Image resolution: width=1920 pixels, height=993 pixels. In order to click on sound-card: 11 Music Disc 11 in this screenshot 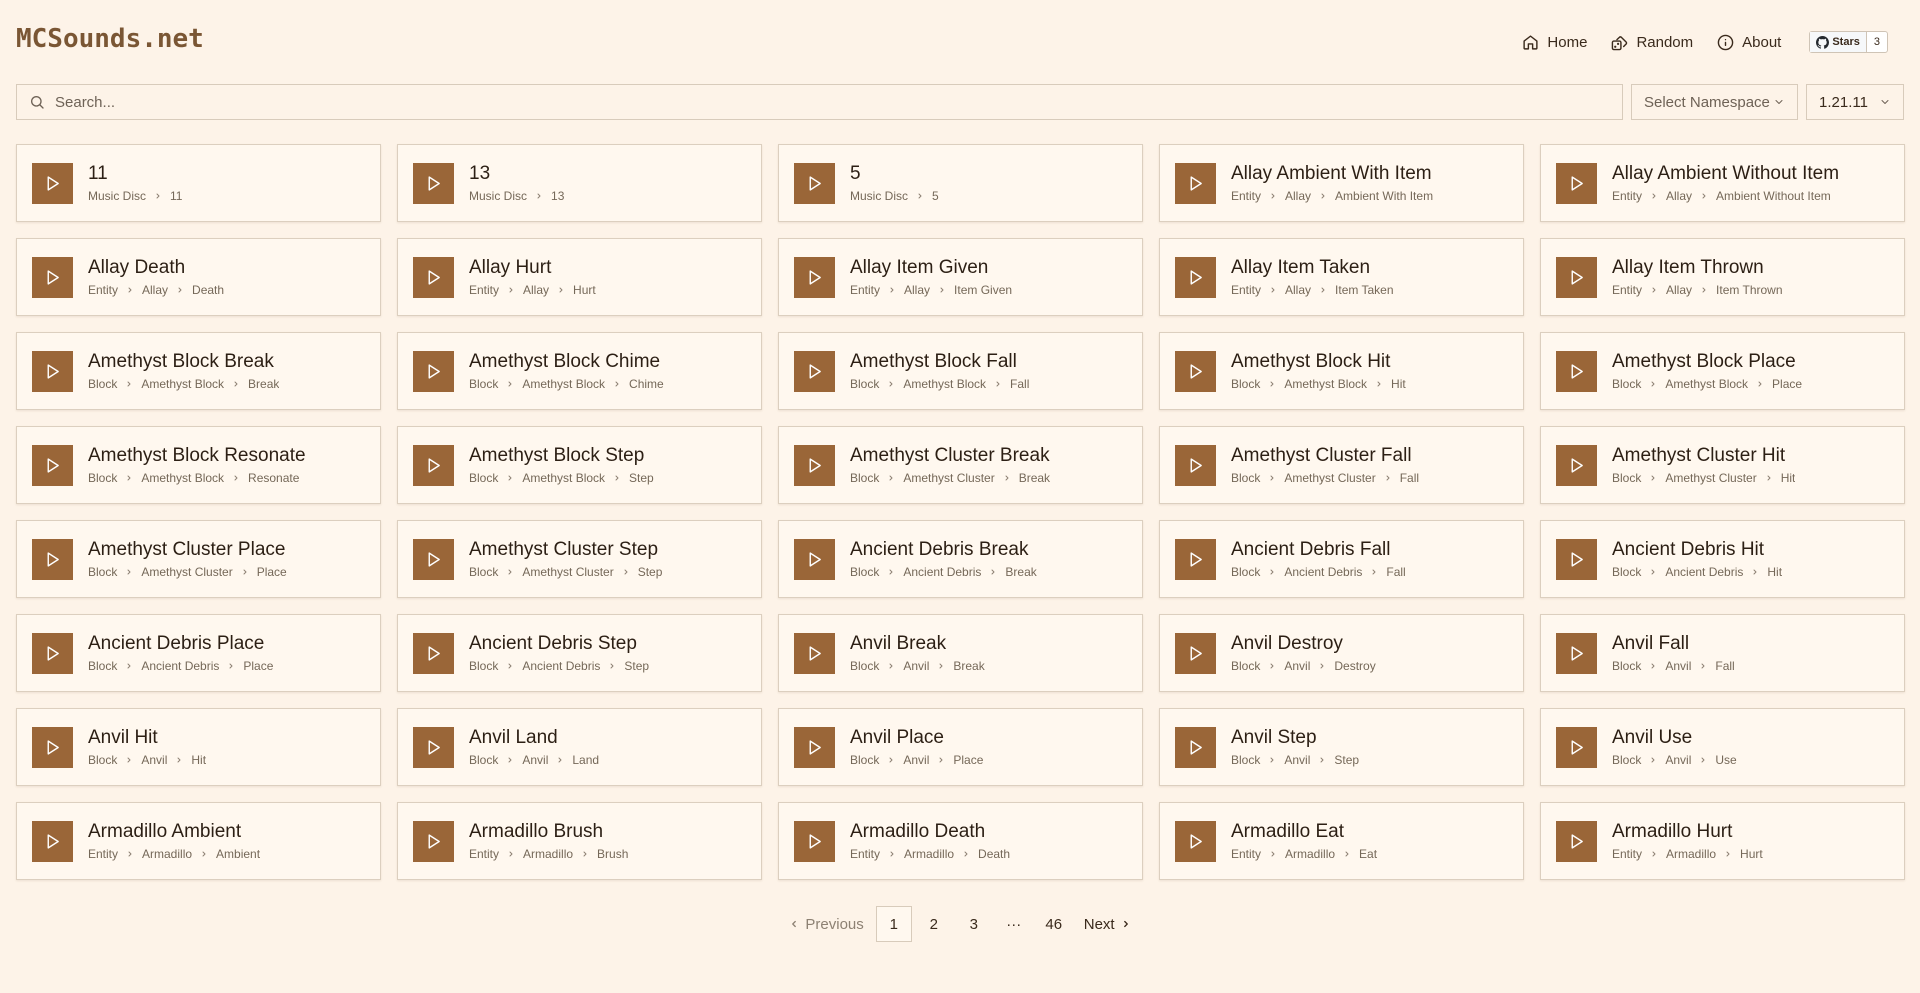, I will do `click(198, 183)`.